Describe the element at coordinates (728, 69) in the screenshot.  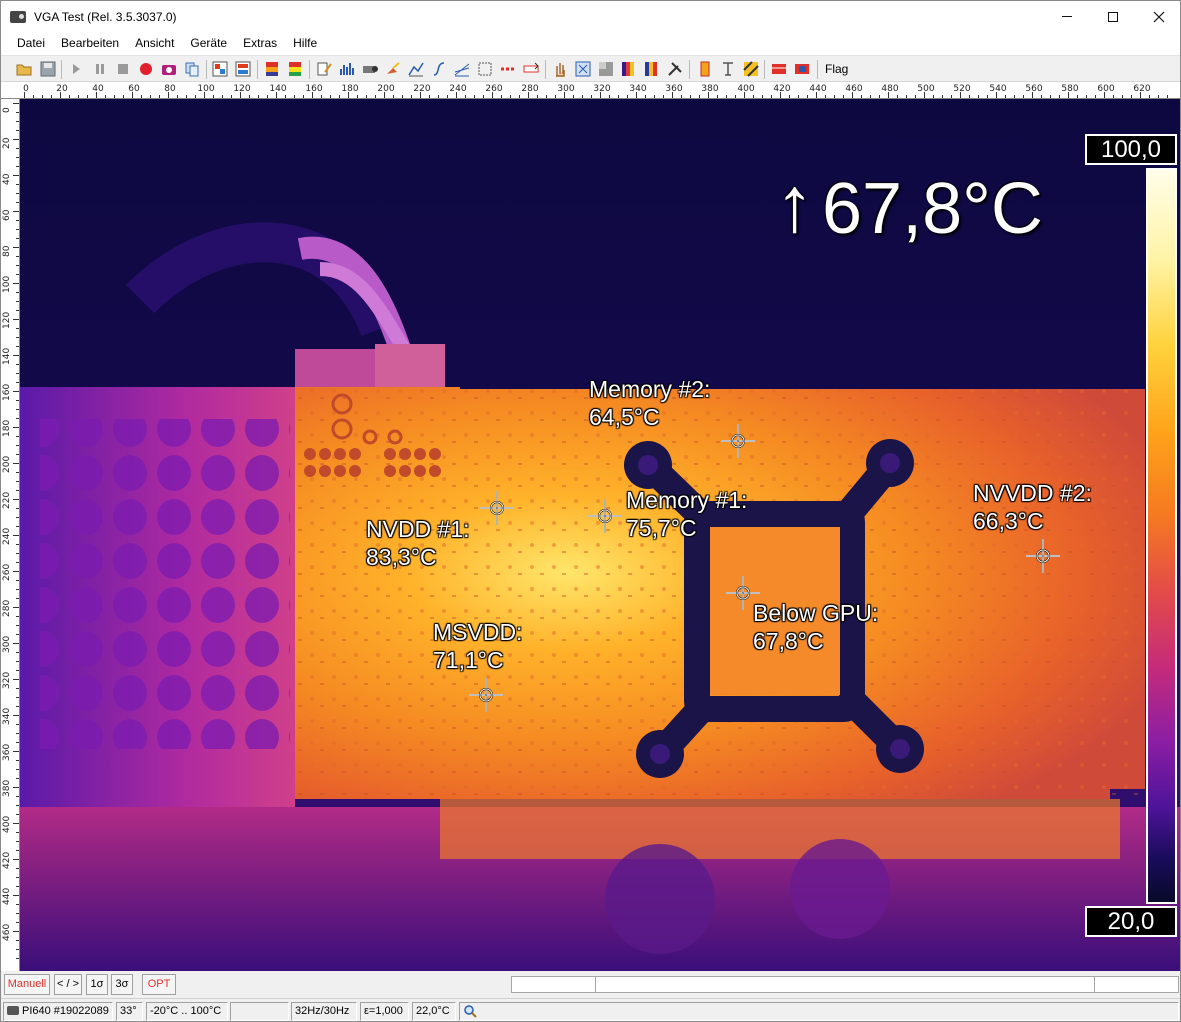
I see `text-cursor-icon` at that location.